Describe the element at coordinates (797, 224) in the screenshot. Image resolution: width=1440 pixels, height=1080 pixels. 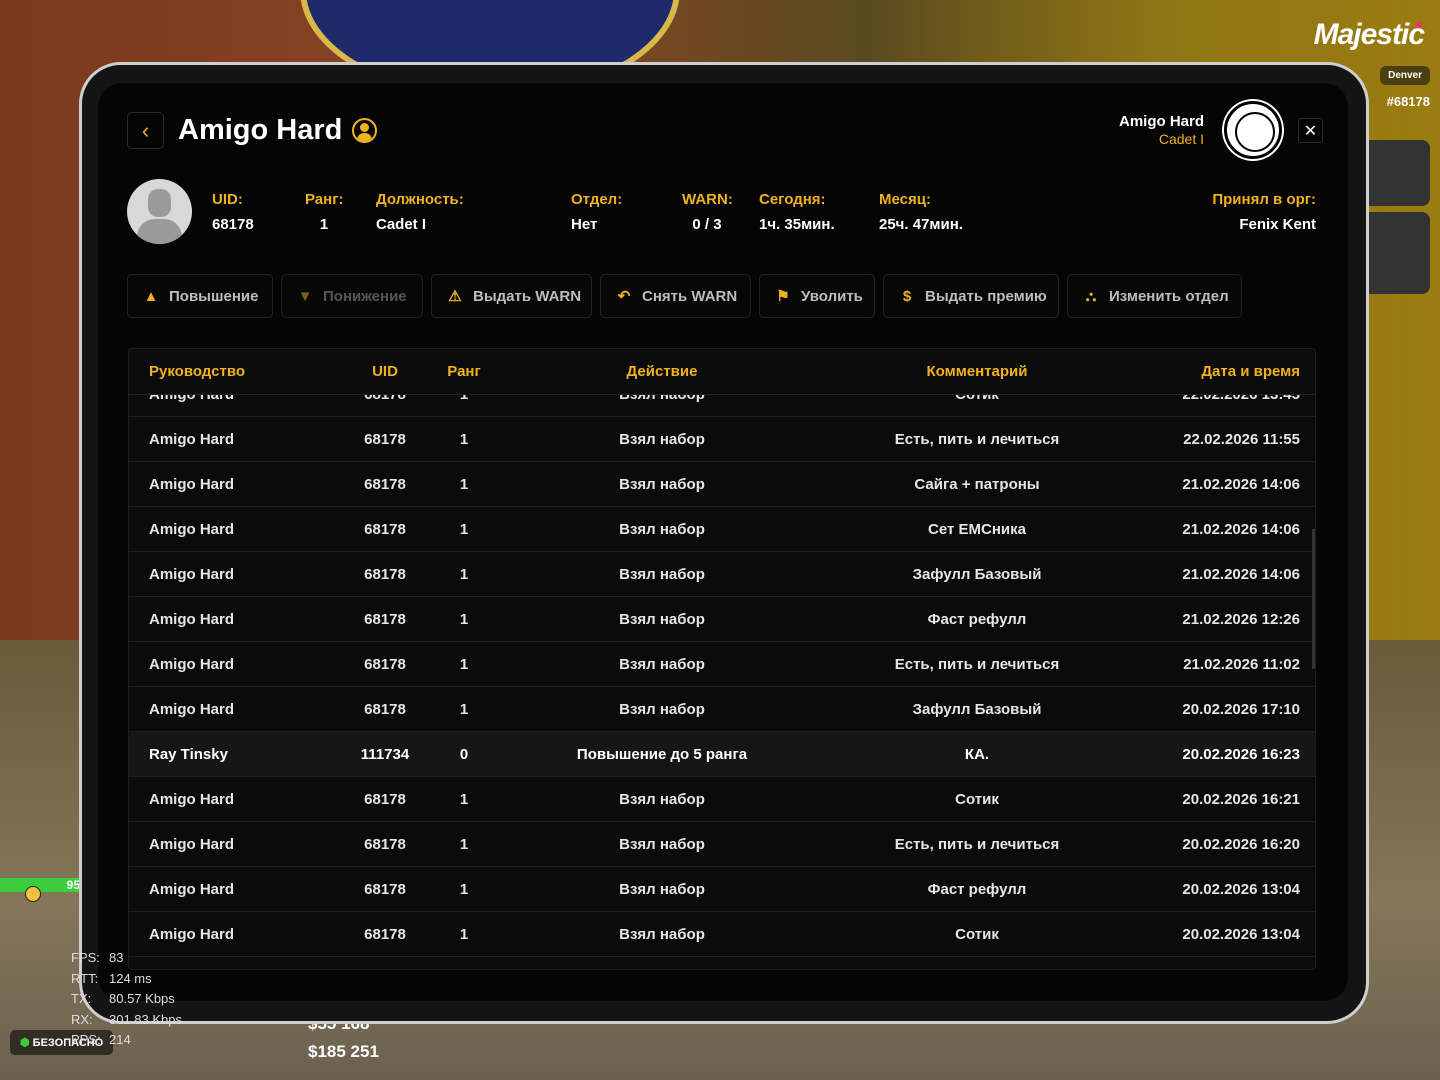
I see `info-value: 1ч. 35мин.` at that location.